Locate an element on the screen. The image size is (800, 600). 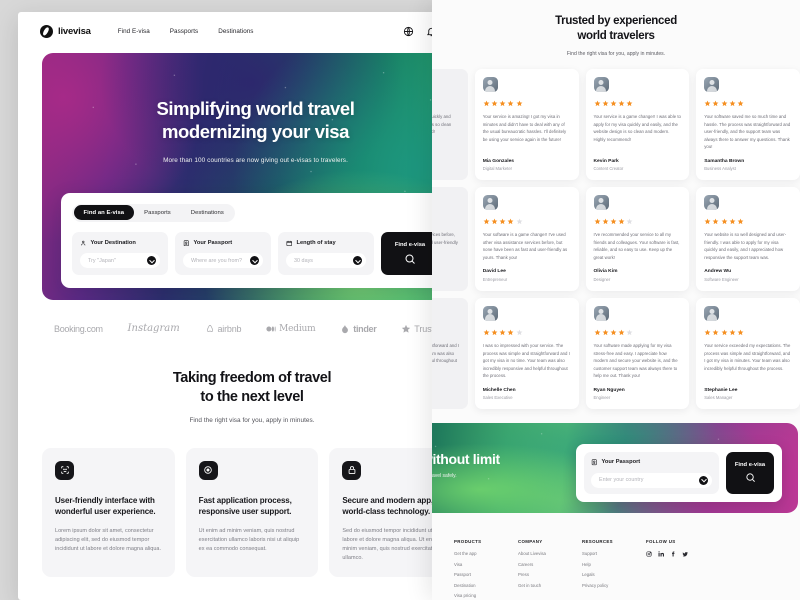
brand-medium-label: Medium is located at coordinates (297, 328).